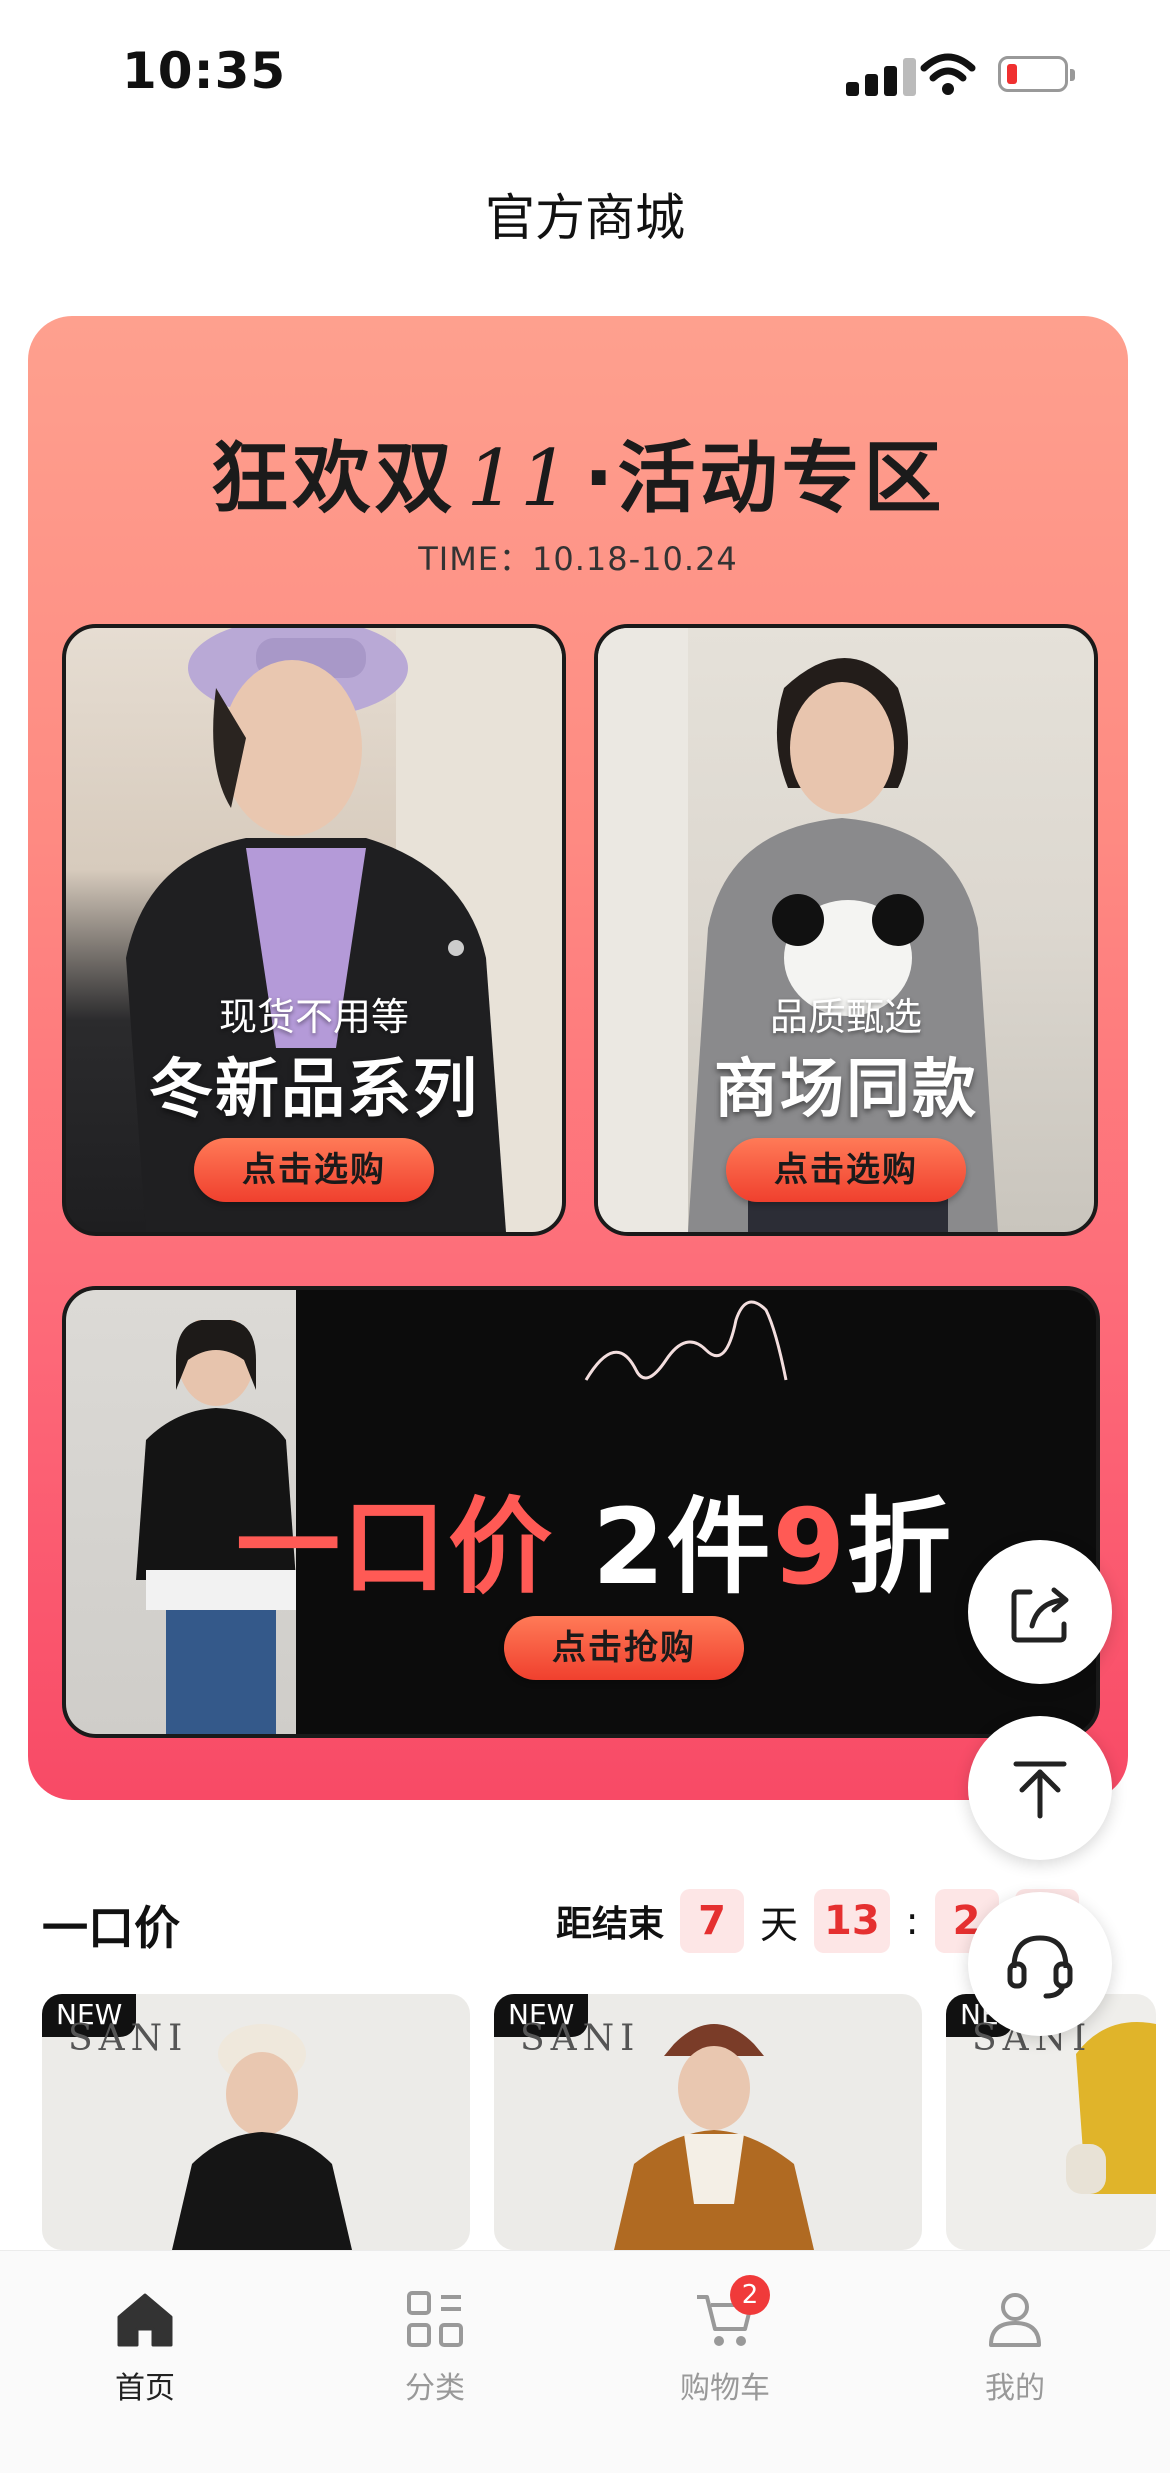 This screenshot has height=2473, width=1170. I want to click on countdown-days-unit: 天, so click(779, 1924).